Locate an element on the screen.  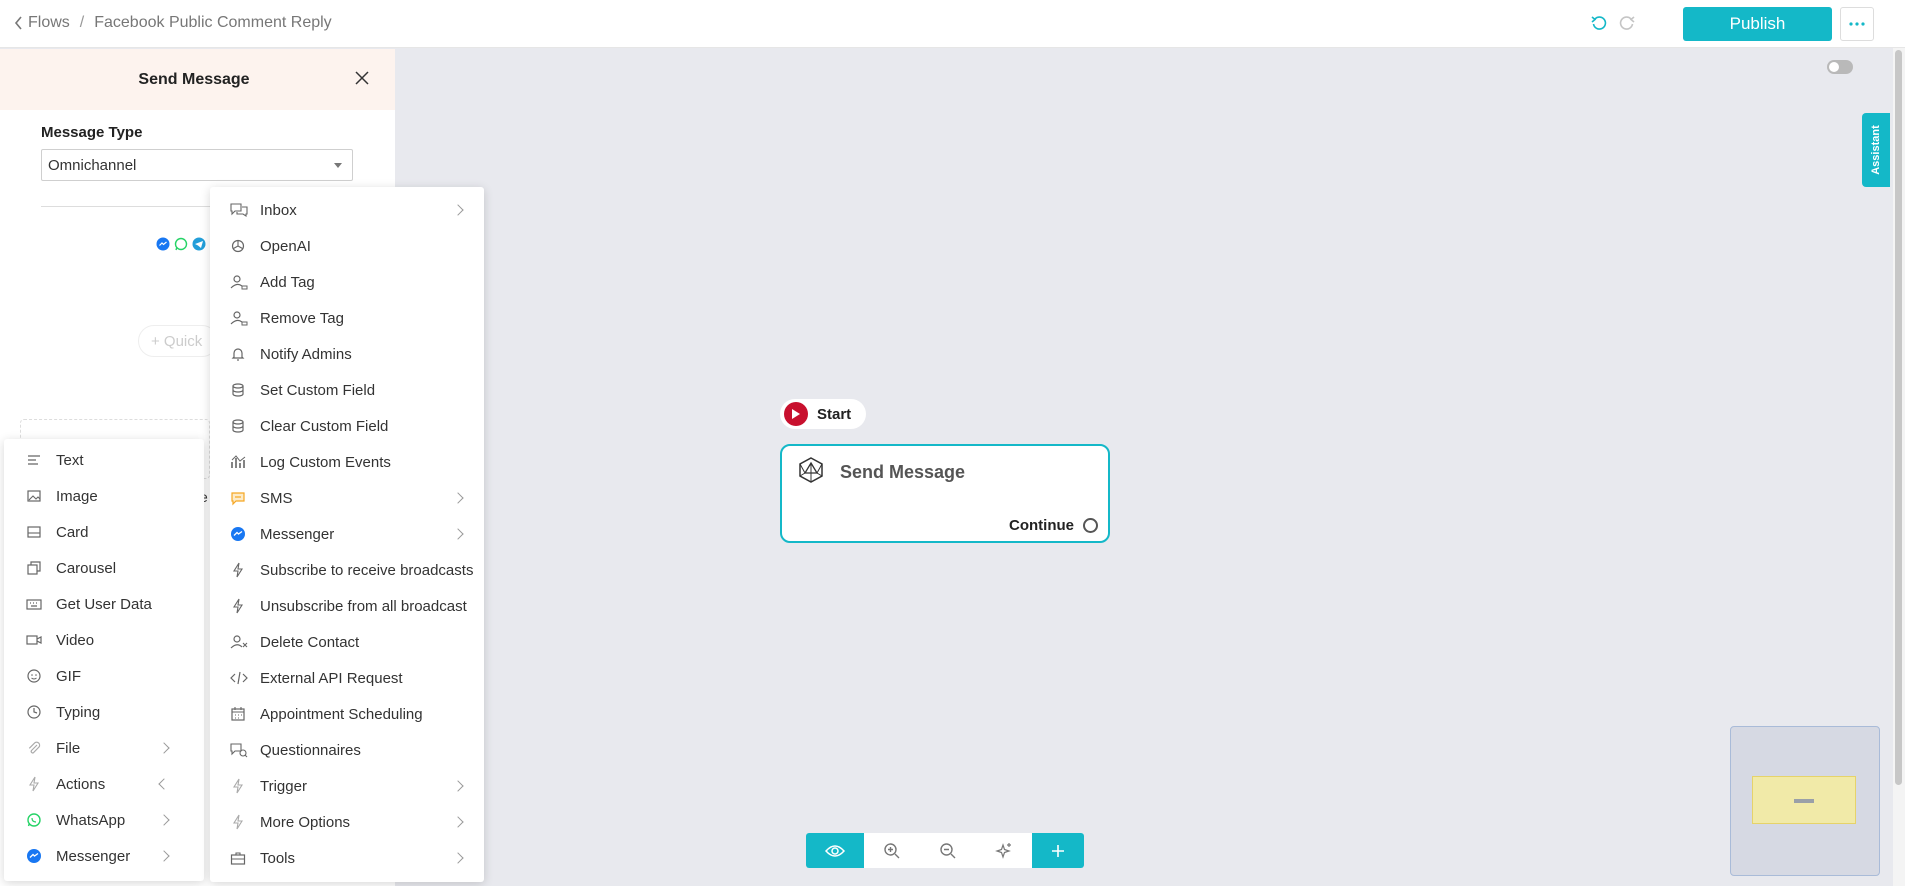
preview-button is located at coordinates (835, 850).